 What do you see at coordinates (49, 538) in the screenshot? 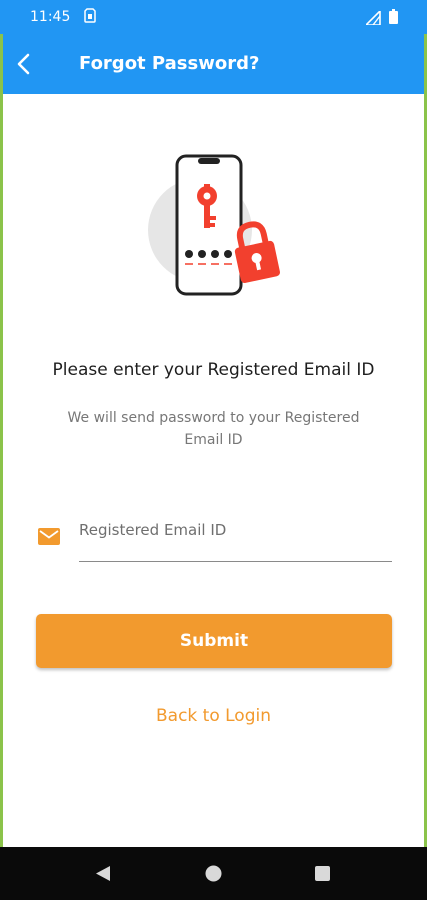
I see `mail-icon` at bounding box center [49, 538].